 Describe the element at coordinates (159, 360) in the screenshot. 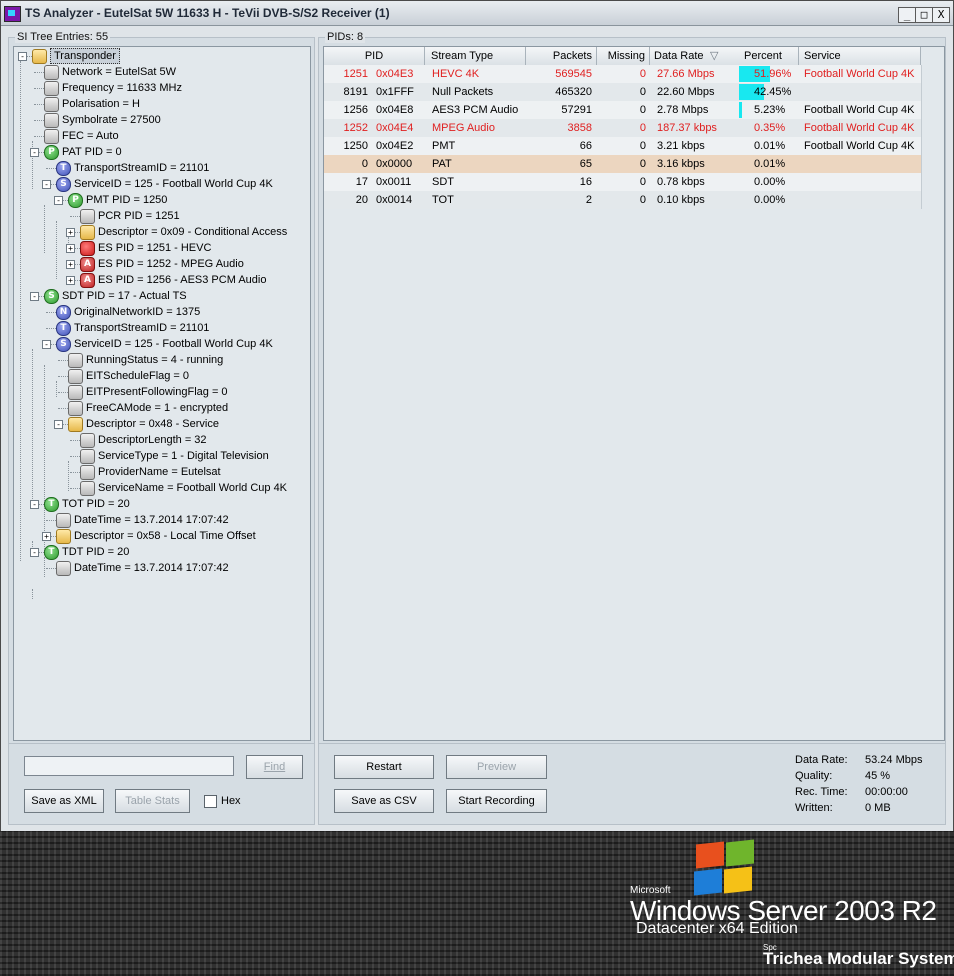

I see `tree-node: RunningStatus = 4 - running` at that location.